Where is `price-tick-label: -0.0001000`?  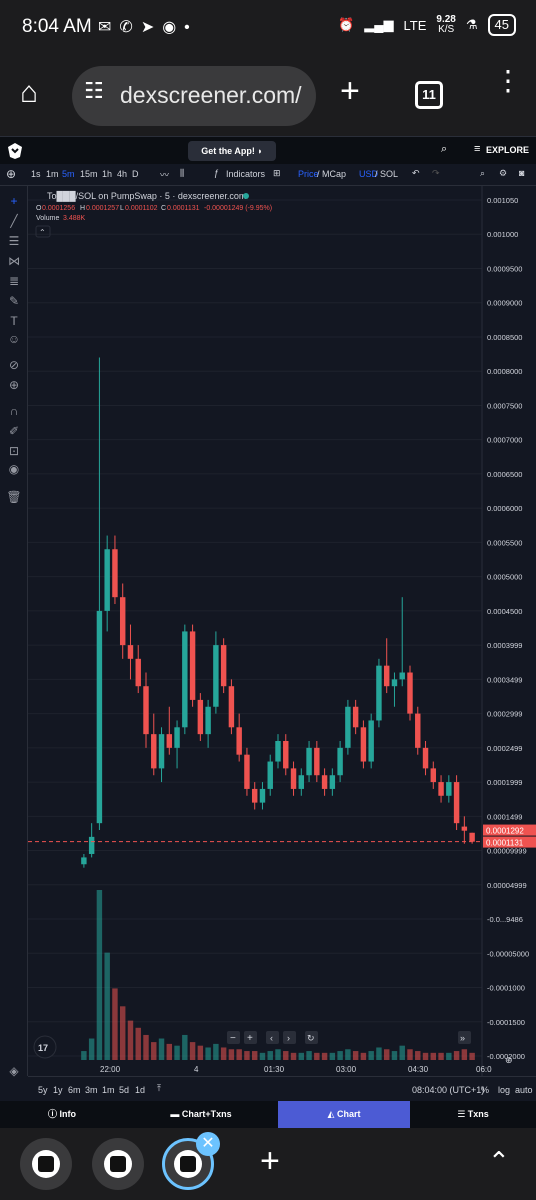
price-tick-label: -0.0001000 is located at coordinates (506, 988).